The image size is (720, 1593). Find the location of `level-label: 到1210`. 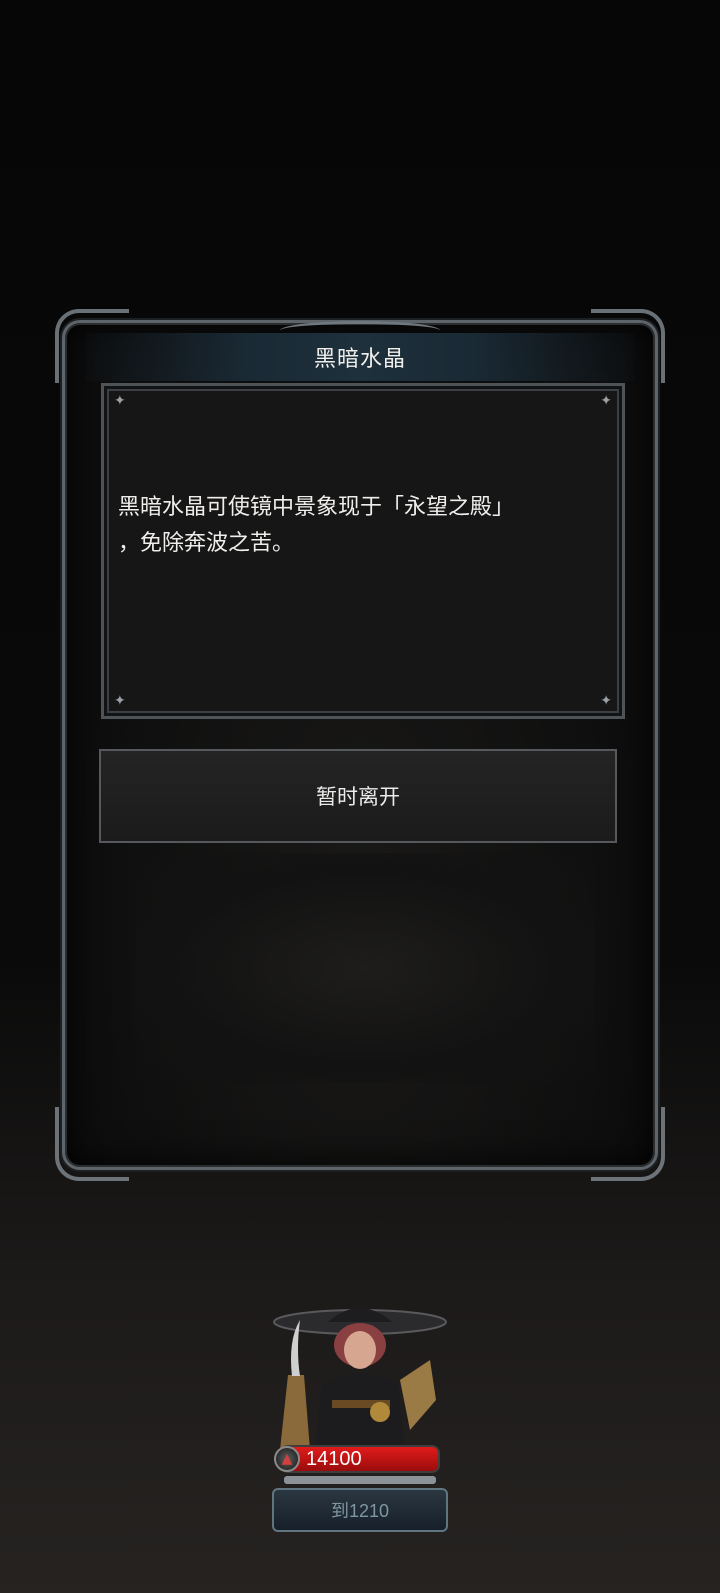

level-label: 到1210 is located at coordinates (360, 1511).